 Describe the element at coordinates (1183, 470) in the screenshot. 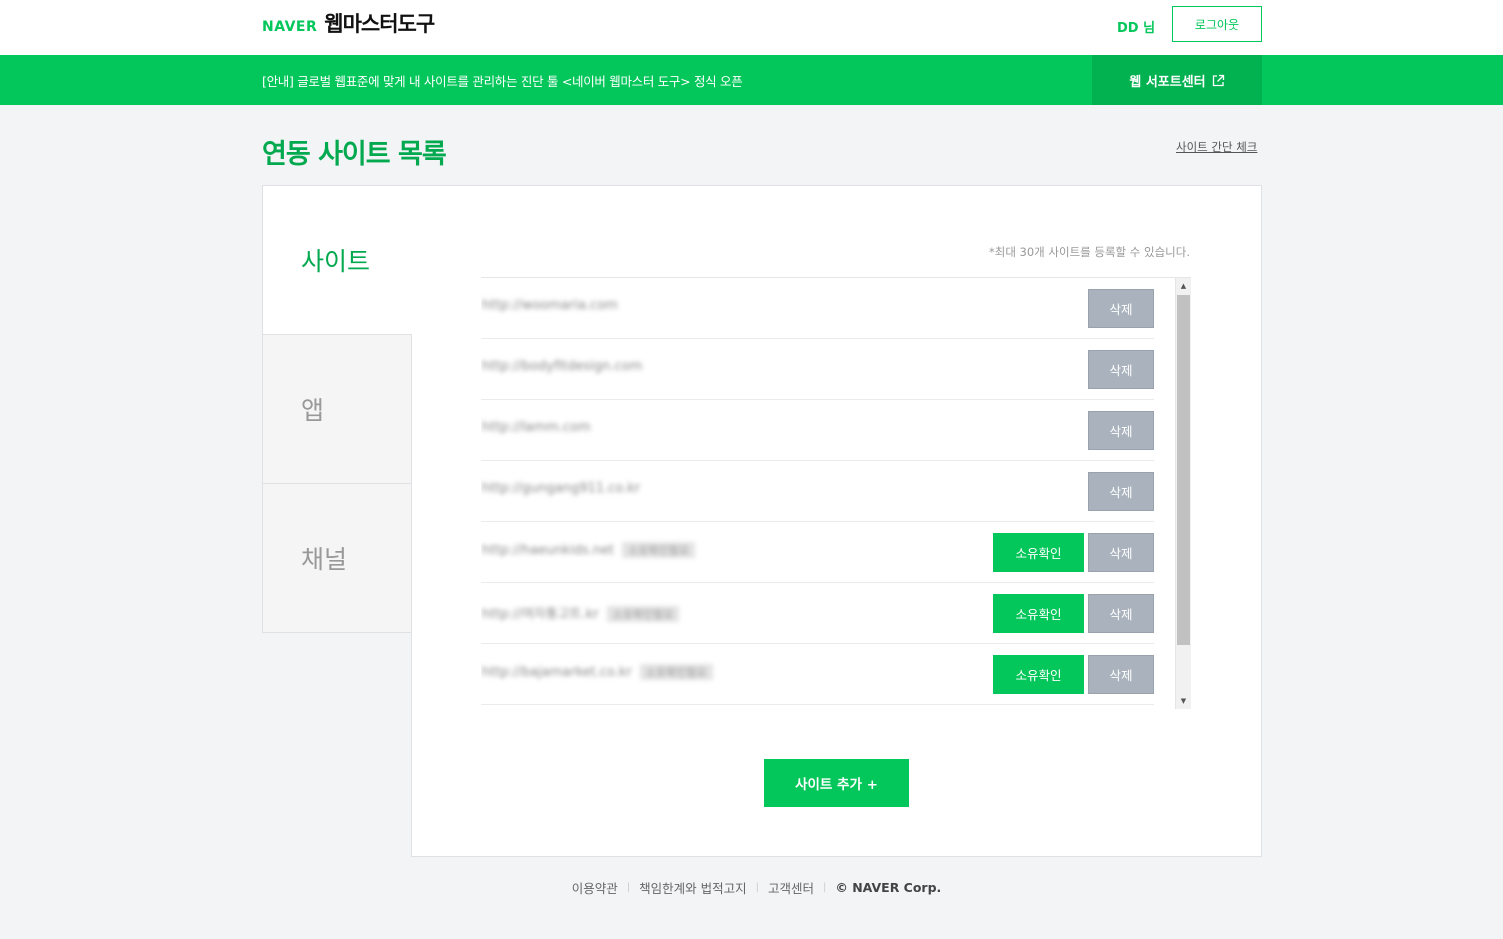

I see `scrollbar-thumb` at that location.